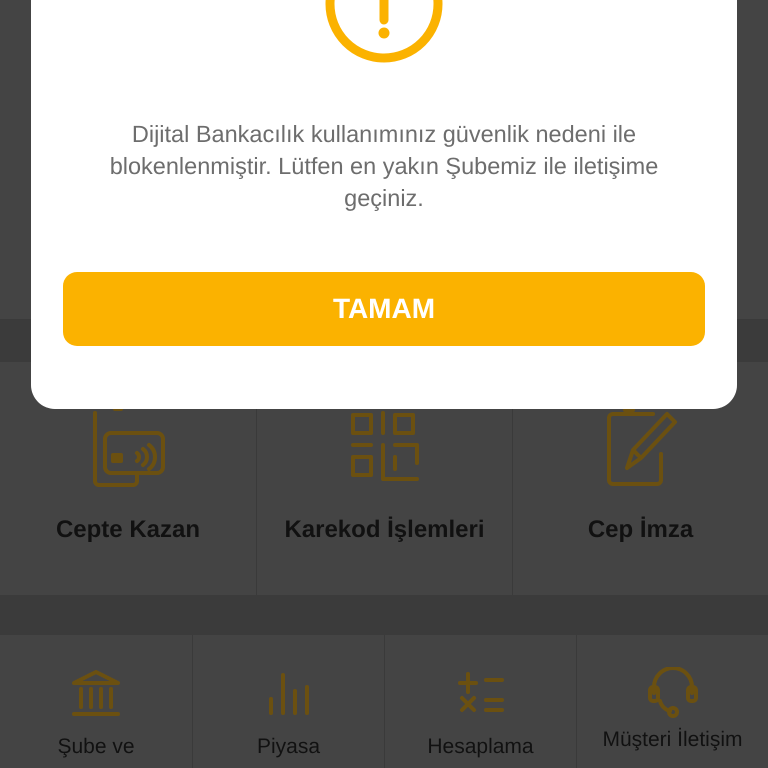 The height and width of the screenshot is (768, 768). I want to click on bar-chart-icon, so click(288, 693).